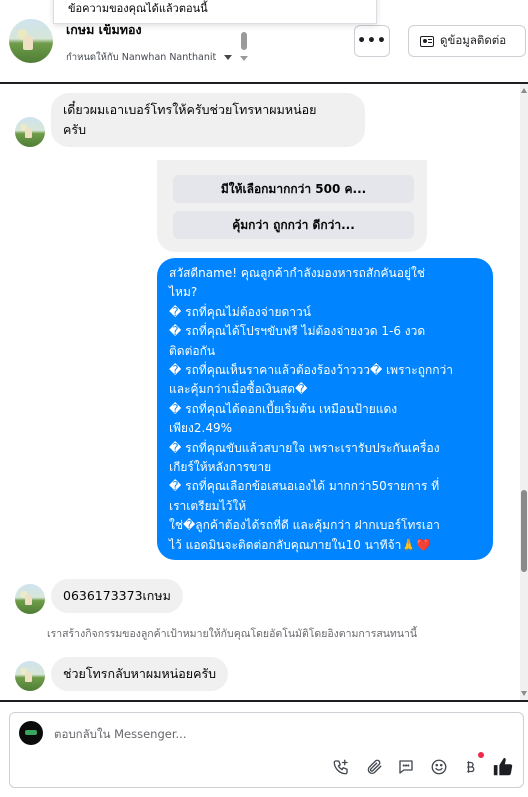 Image resolution: width=528 pixels, height=797 pixels. What do you see at coordinates (75, 129) in the screenshot?
I see `message-text-line: ครับ` at bounding box center [75, 129].